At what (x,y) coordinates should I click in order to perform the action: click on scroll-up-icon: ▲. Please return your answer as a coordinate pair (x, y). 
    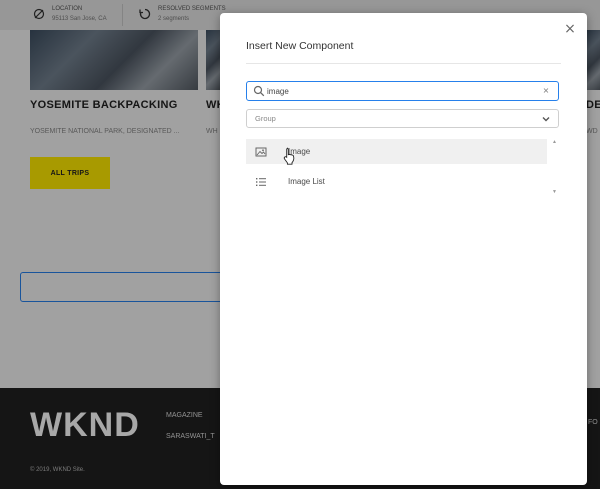
    Looking at the image, I should click on (554, 142).